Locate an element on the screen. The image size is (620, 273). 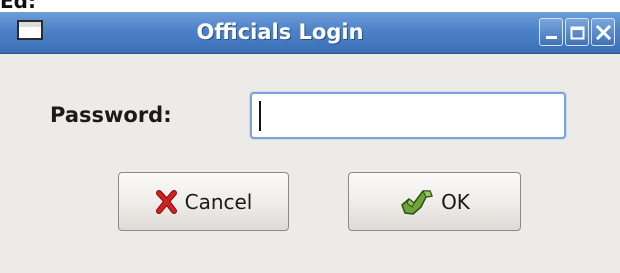
maximize-icon is located at coordinates (577, 33).